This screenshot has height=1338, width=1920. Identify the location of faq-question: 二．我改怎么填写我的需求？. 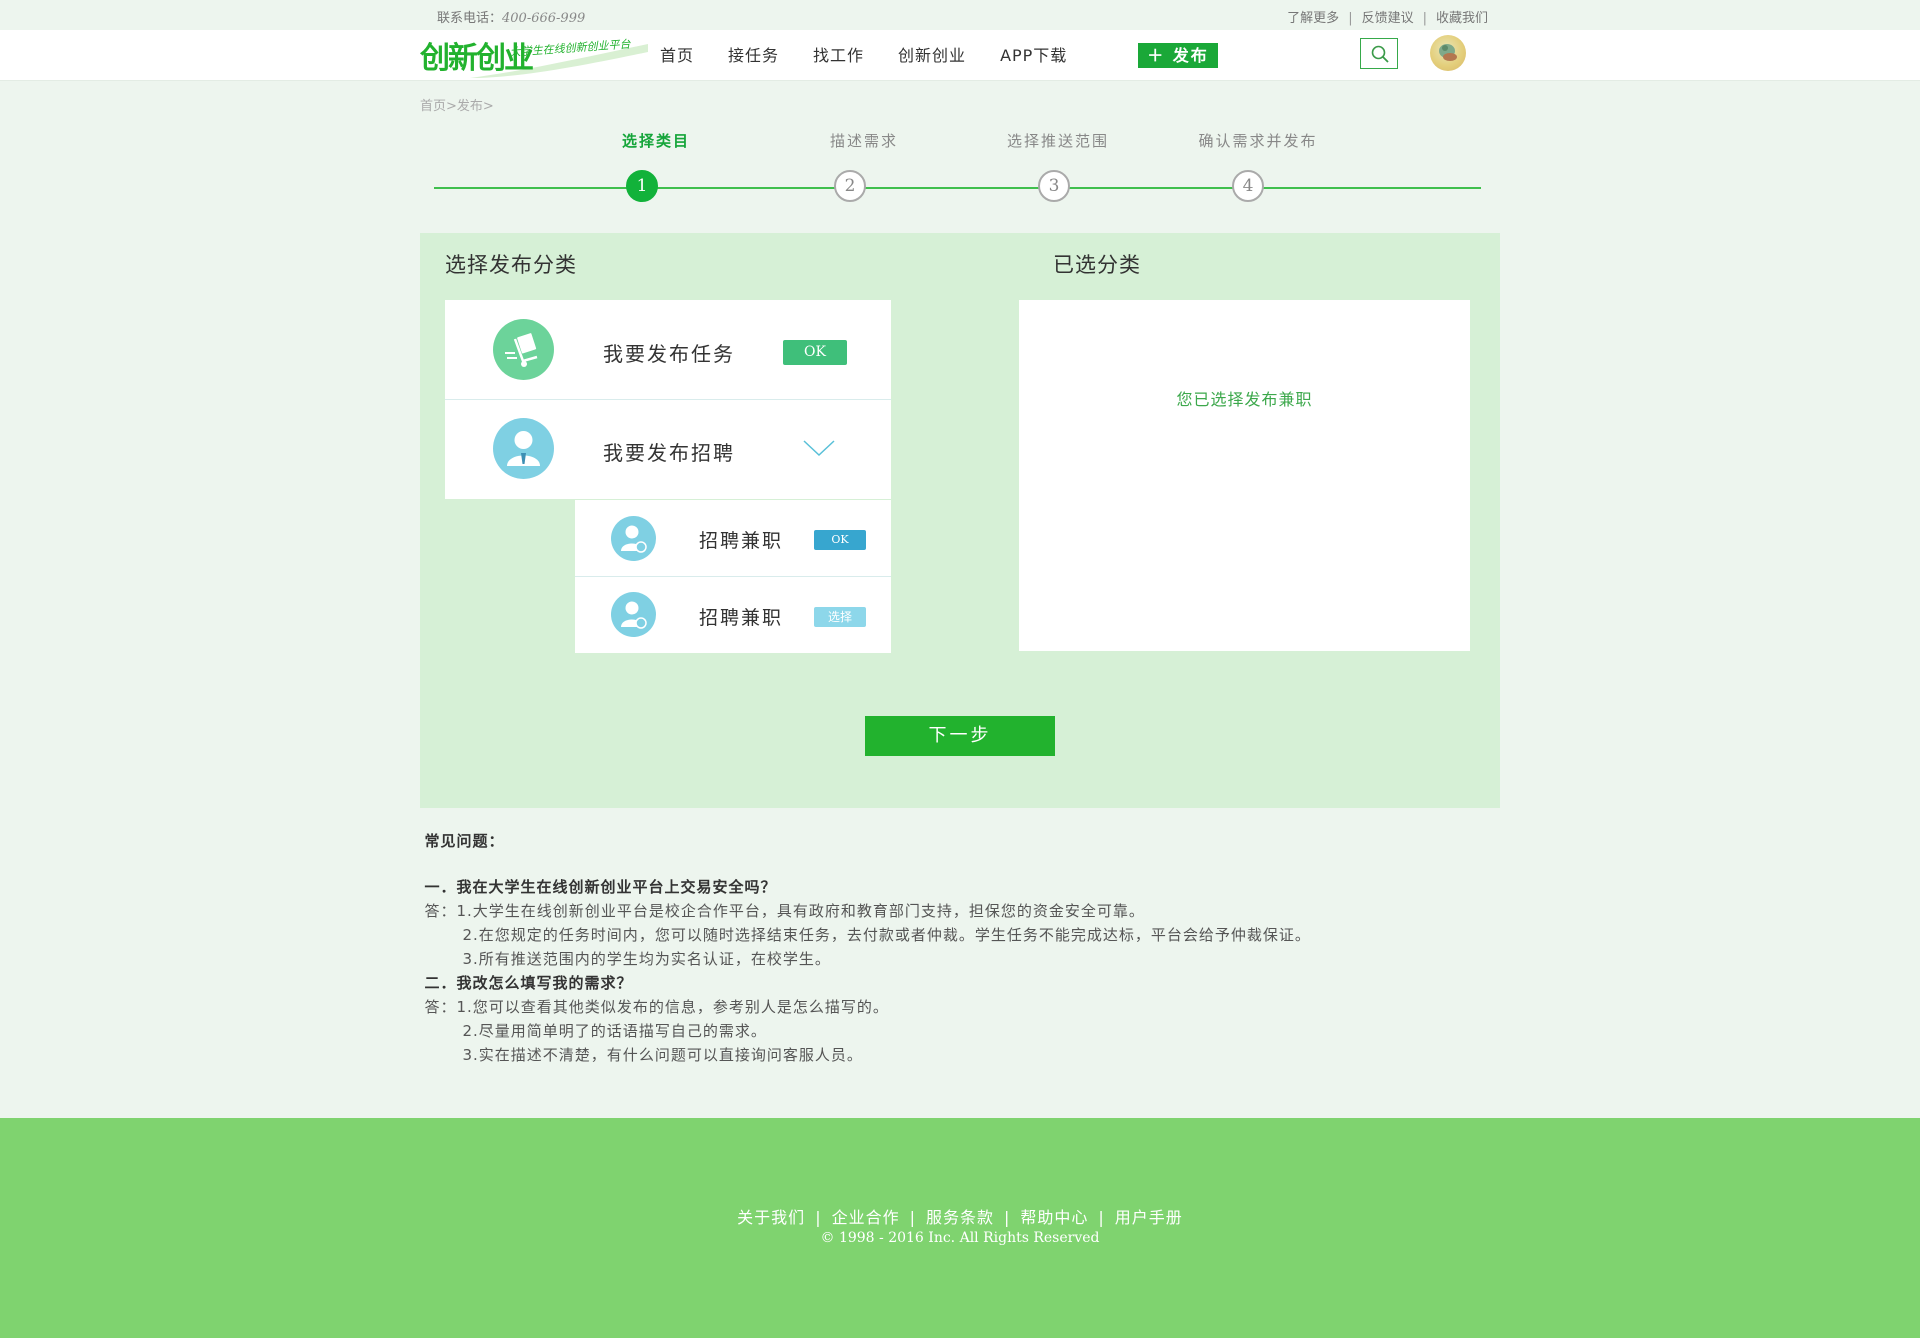
(528, 983).